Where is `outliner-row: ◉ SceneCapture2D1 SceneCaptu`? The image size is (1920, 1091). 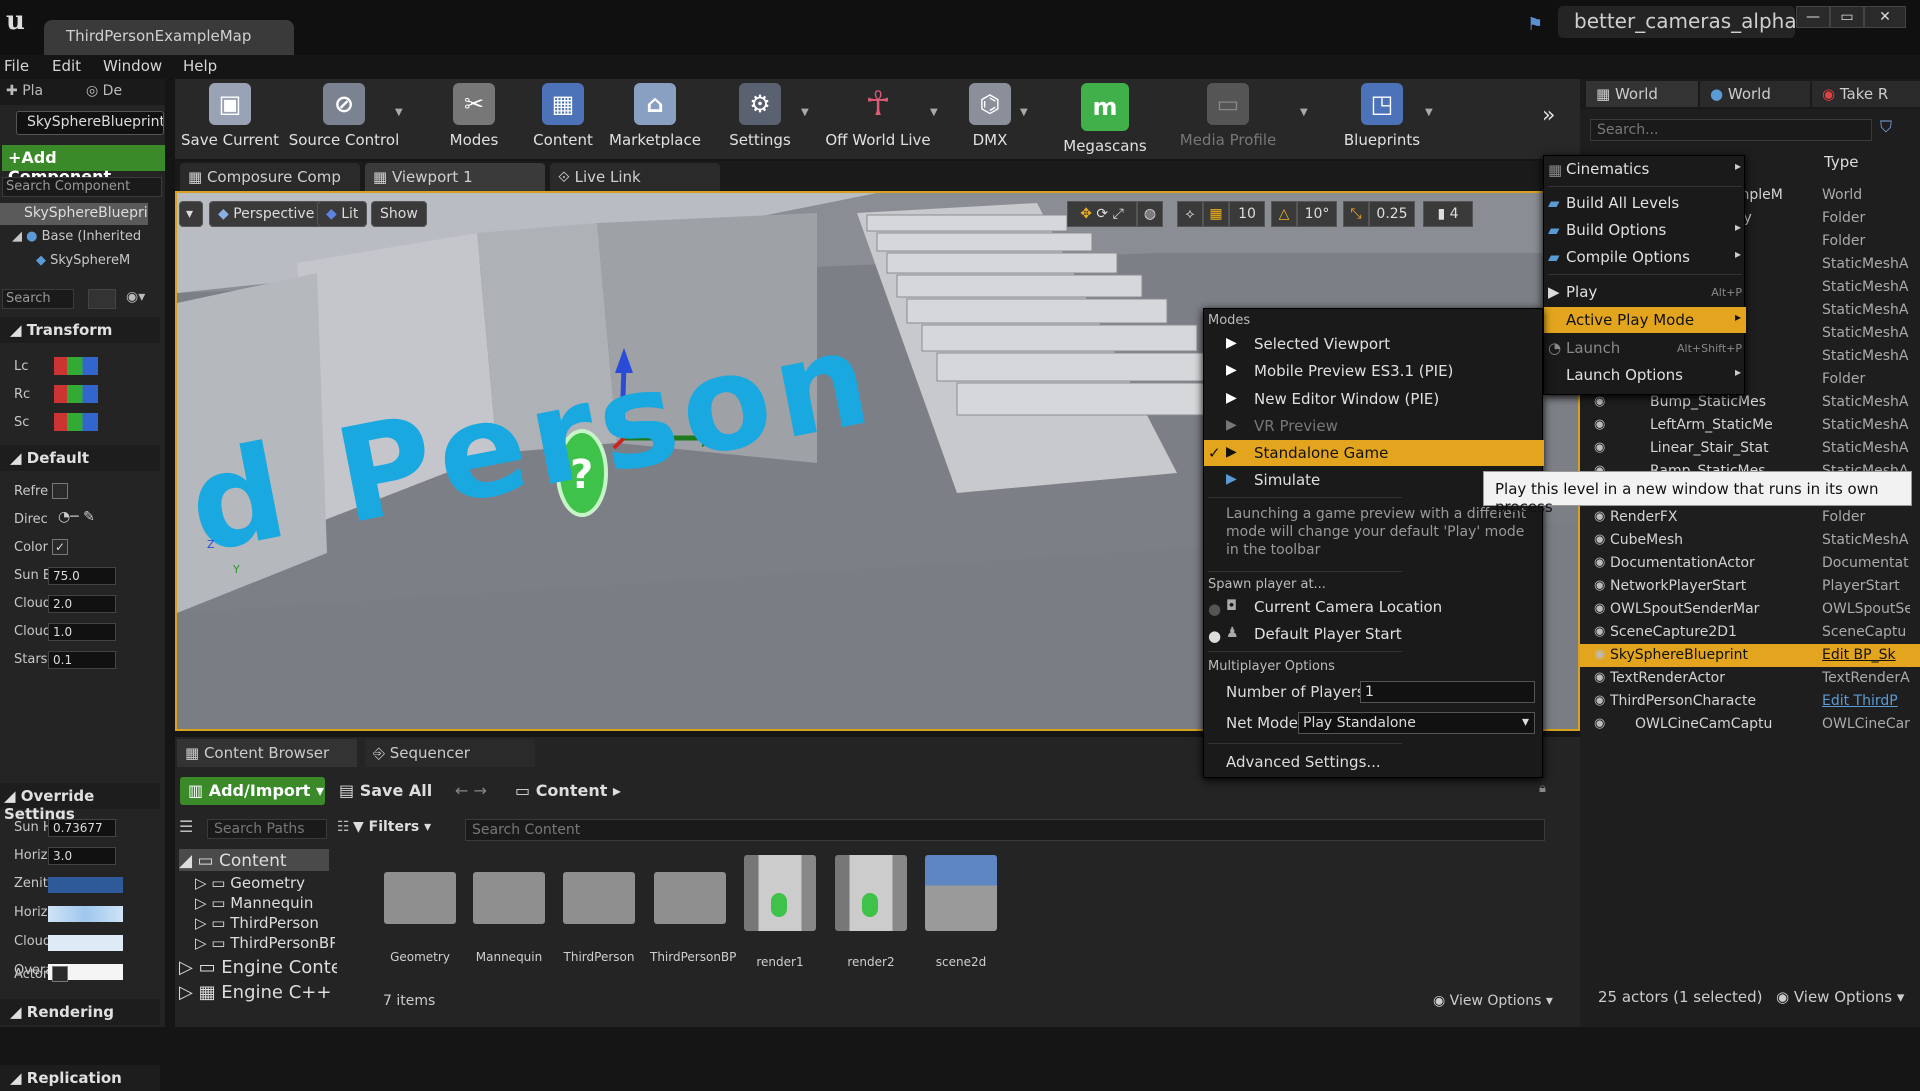 outliner-row: ◉ SceneCapture2D1 SceneCaptu is located at coordinates (1750, 632).